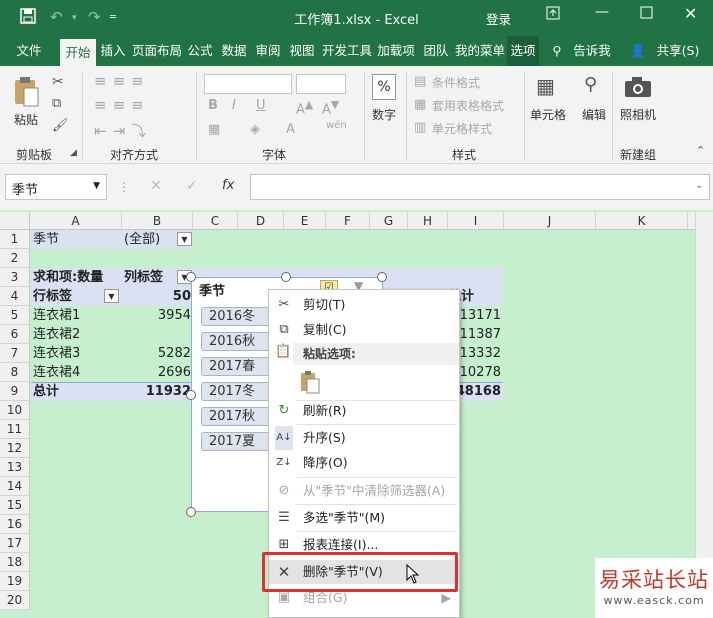 Image resolution: width=713 pixels, height=618 pixels. What do you see at coordinates (321, 84) in the screenshot?
I see `font-size-select` at bounding box center [321, 84].